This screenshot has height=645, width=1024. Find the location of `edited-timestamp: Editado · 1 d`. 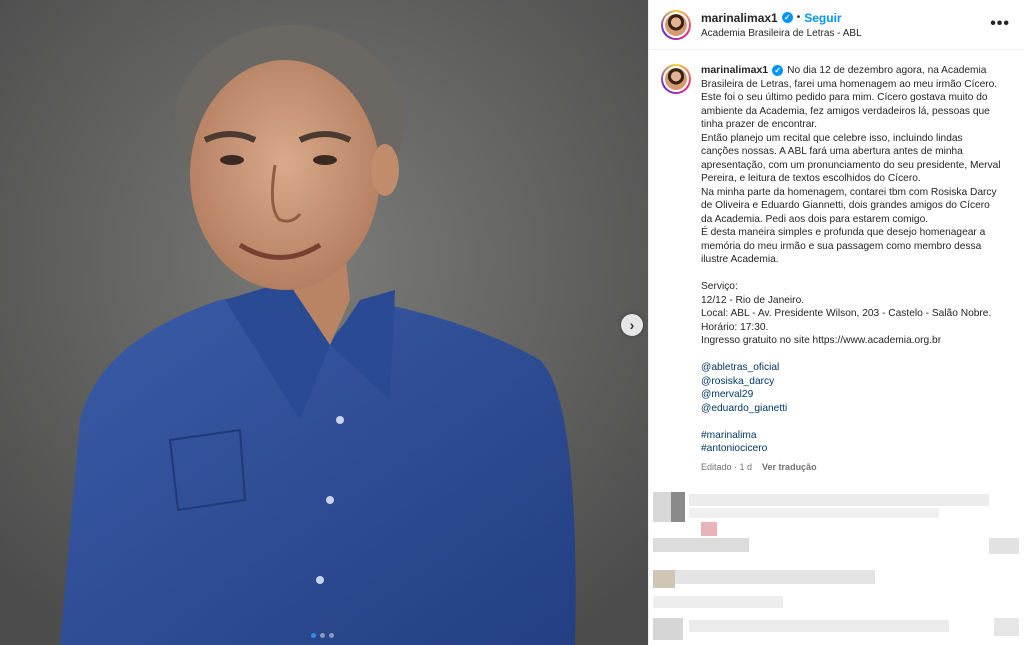

edited-timestamp: Editado · 1 d is located at coordinates (727, 466).